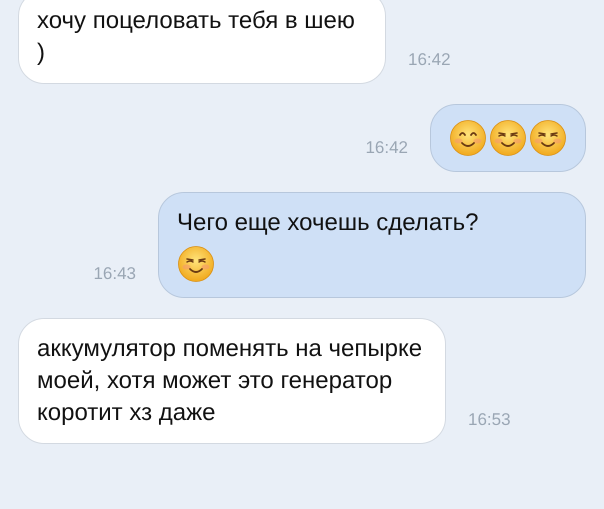 The height and width of the screenshot is (509, 604). What do you see at coordinates (114, 273) in the screenshot?
I see `message-time: 16:43` at bounding box center [114, 273].